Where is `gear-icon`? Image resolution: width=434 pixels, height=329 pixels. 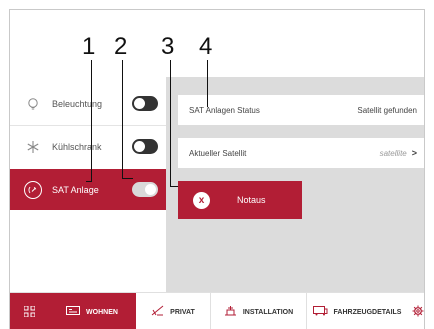 gear-icon is located at coordinates (418, 312).